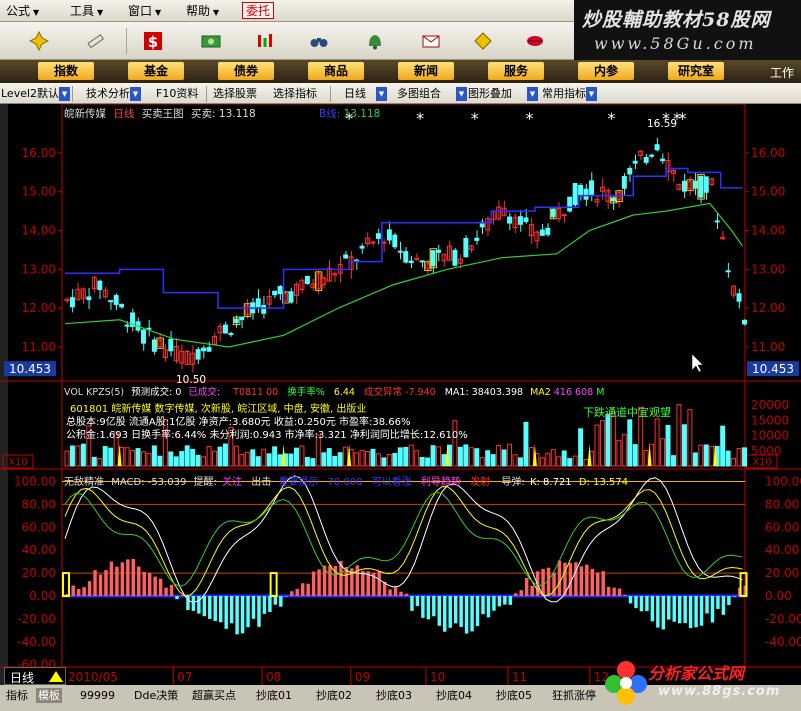  Describe the element at coordinates (36, 642) in the screenshot. I see `macd-tick-label-left: -40.00` at that location.